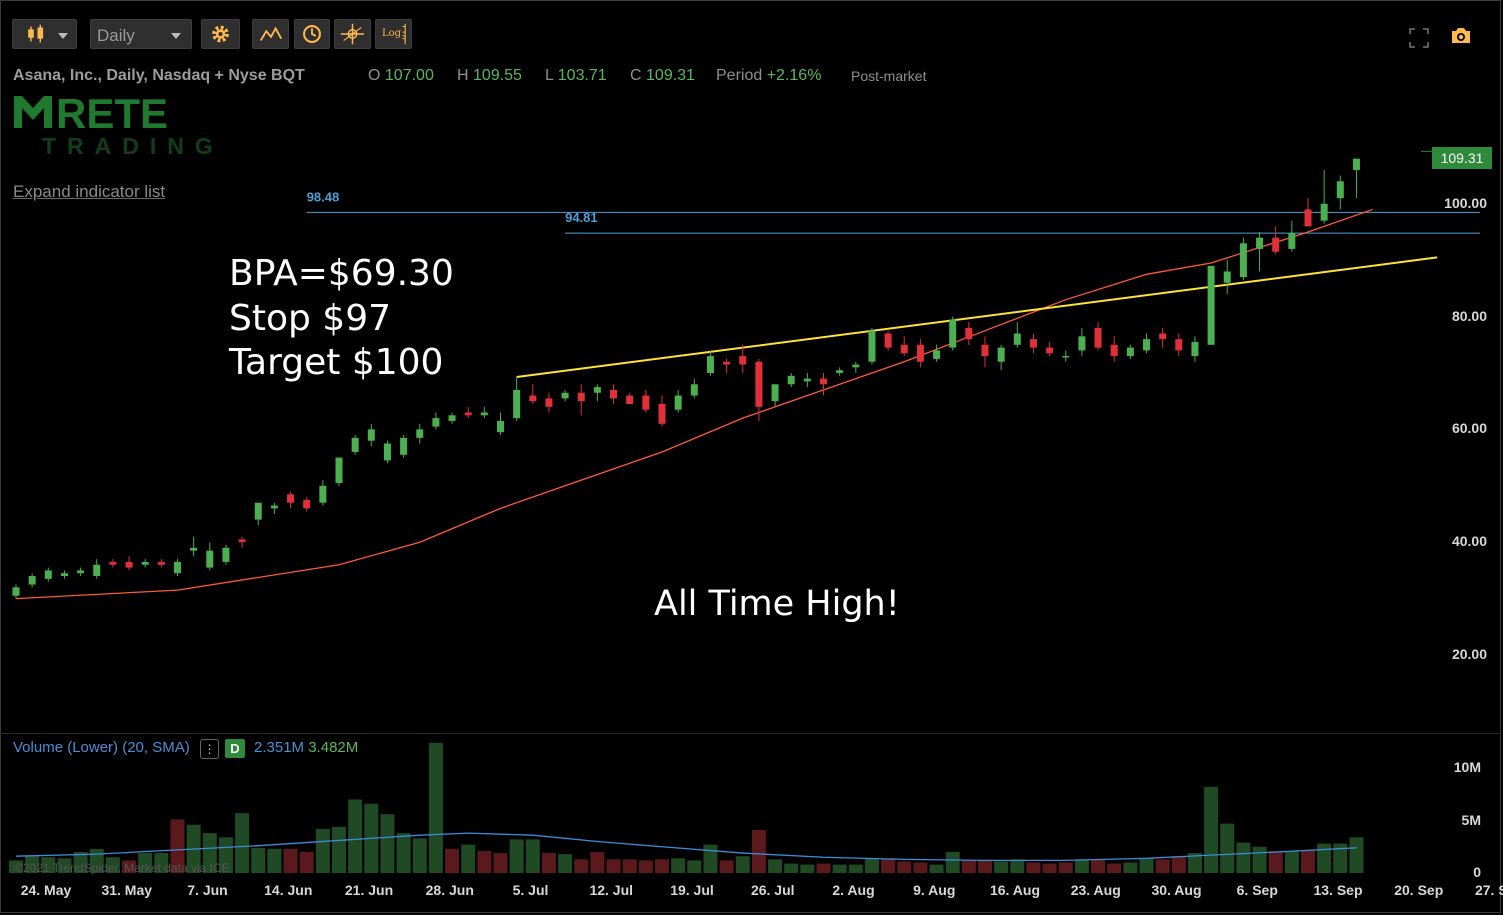  I want to click on volume-tick-label: 5M, so click(1471, 819).